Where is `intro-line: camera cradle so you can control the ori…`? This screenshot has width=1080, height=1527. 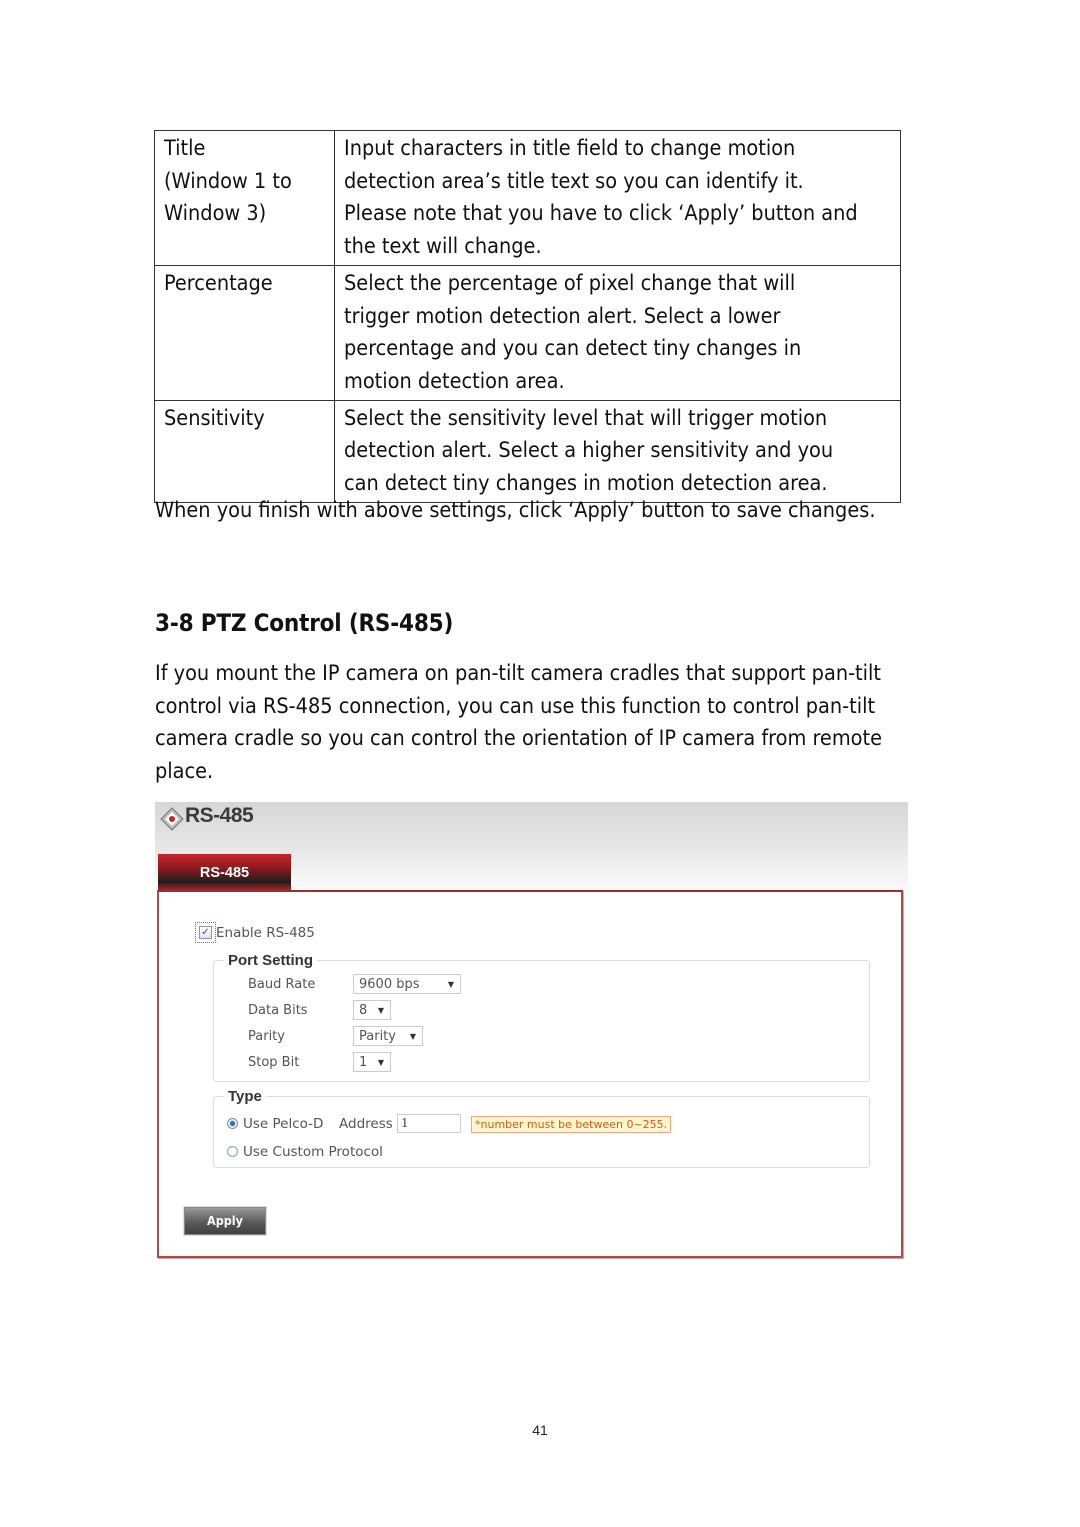
intro-line: camera cradle so you can control the ori… is located at coordinates (518, 739).